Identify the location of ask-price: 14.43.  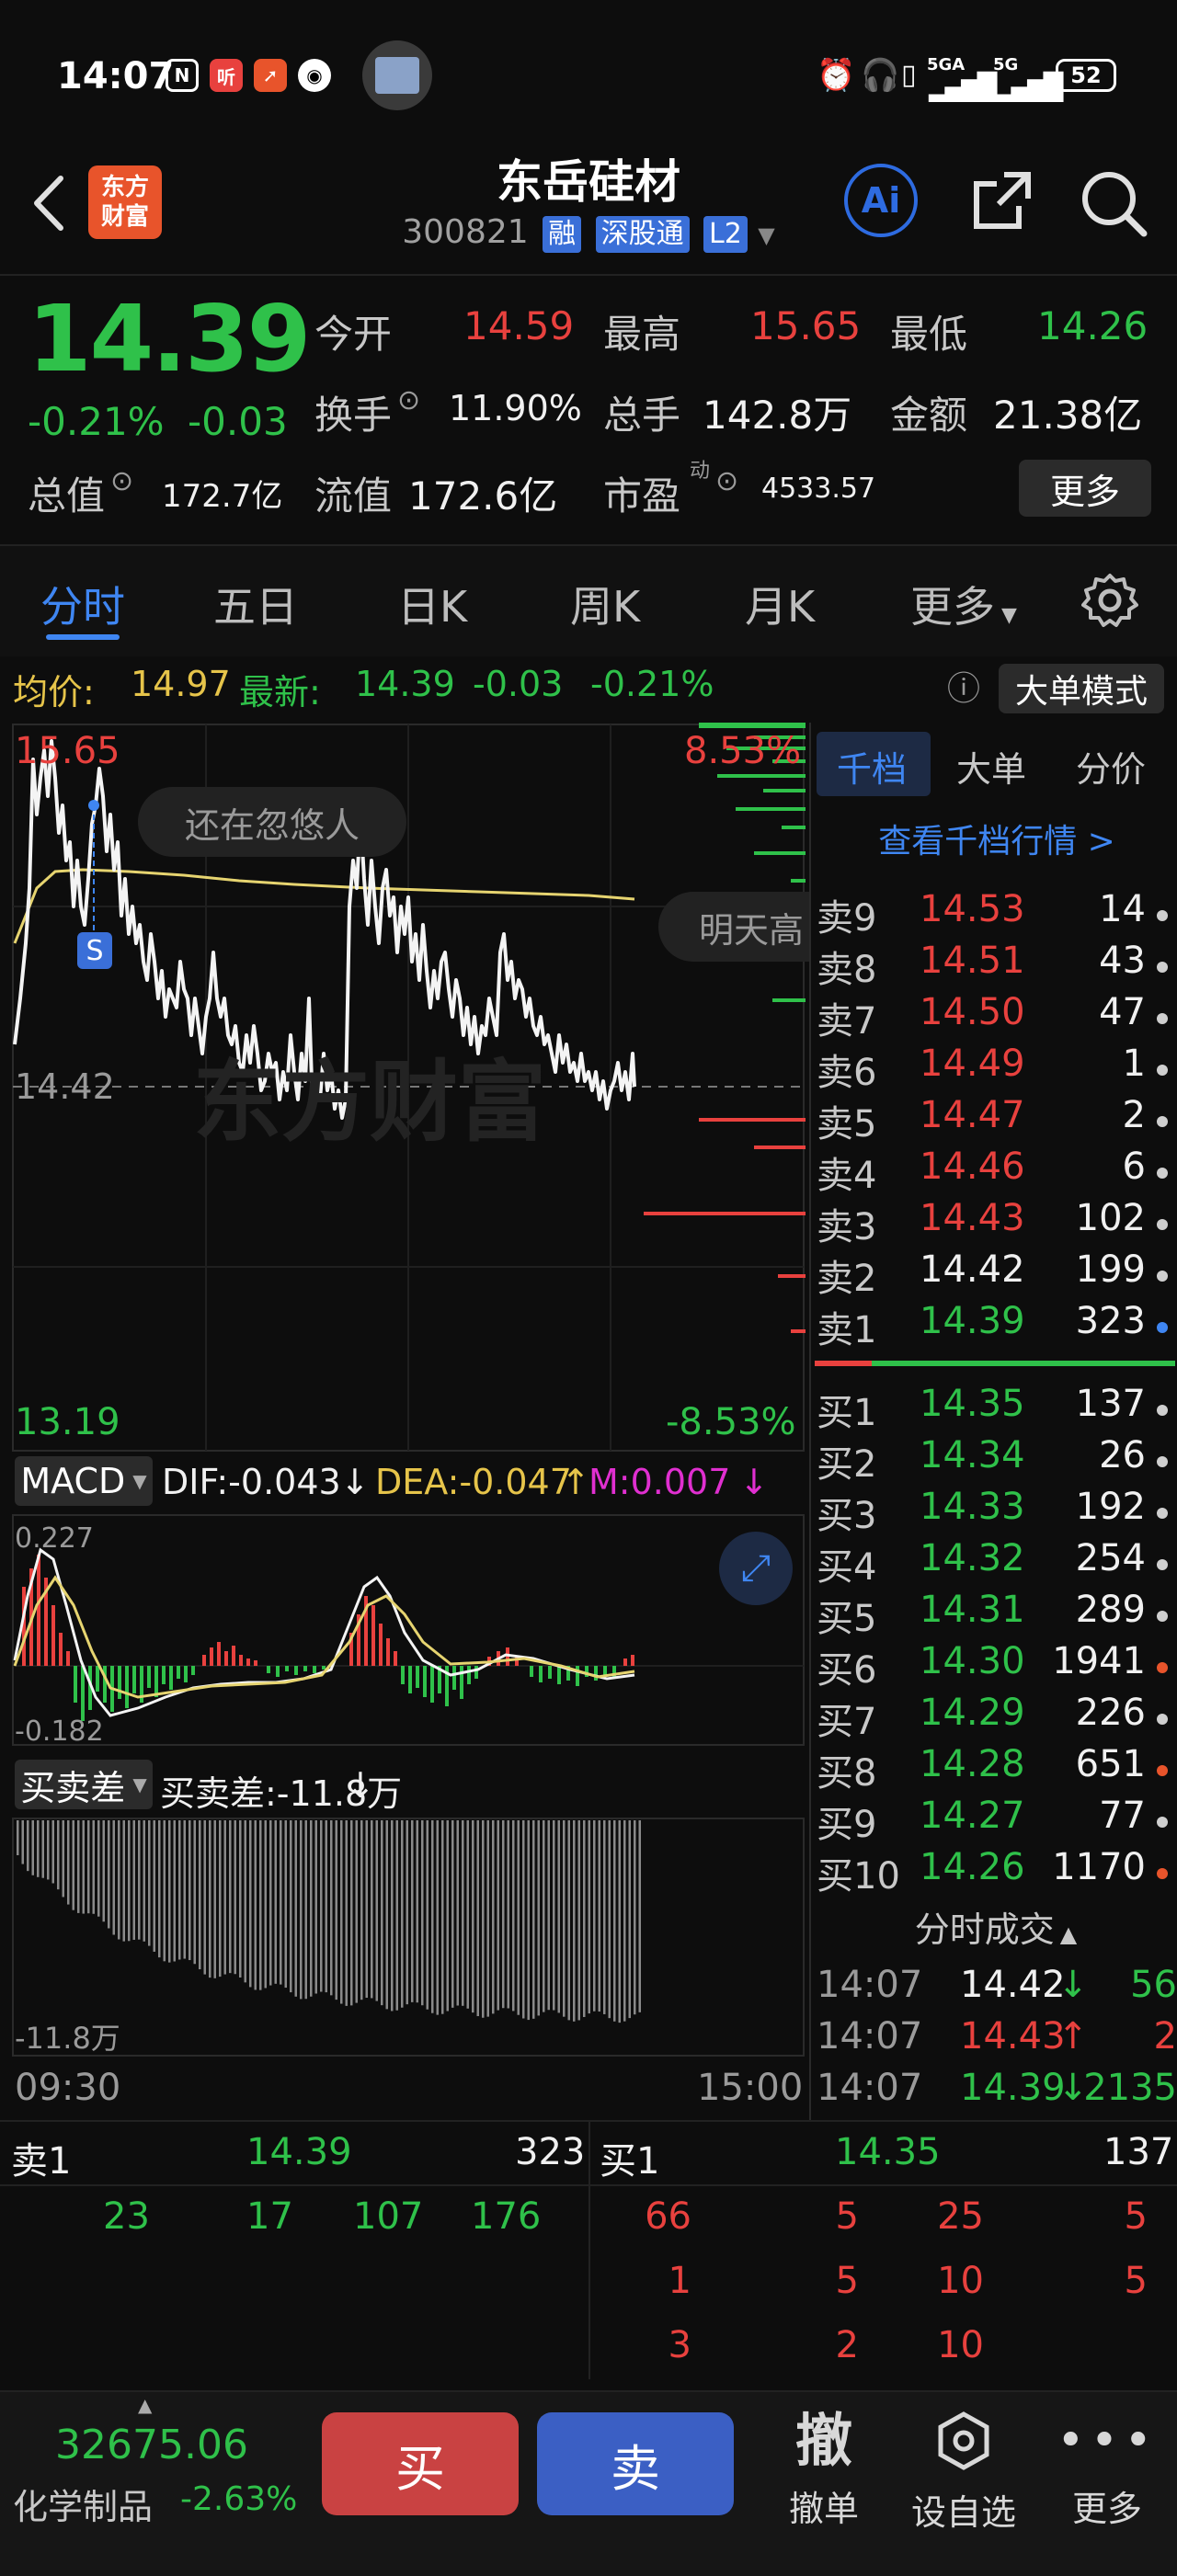
(972, 1218).